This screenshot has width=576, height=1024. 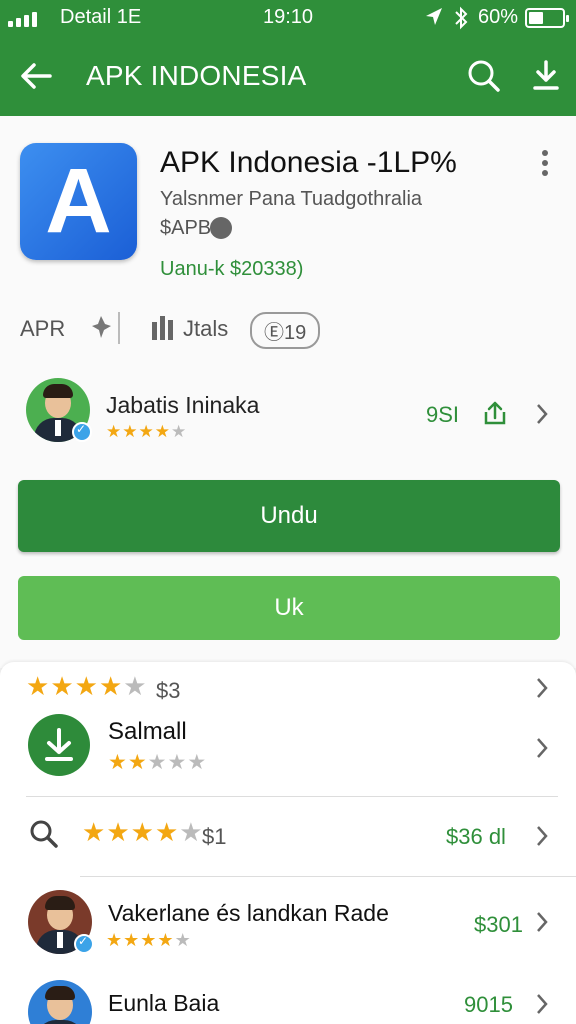 I want to click on developer-name: Yalsnmer Pana Tuadgothralia, so click(x=291, y=199).